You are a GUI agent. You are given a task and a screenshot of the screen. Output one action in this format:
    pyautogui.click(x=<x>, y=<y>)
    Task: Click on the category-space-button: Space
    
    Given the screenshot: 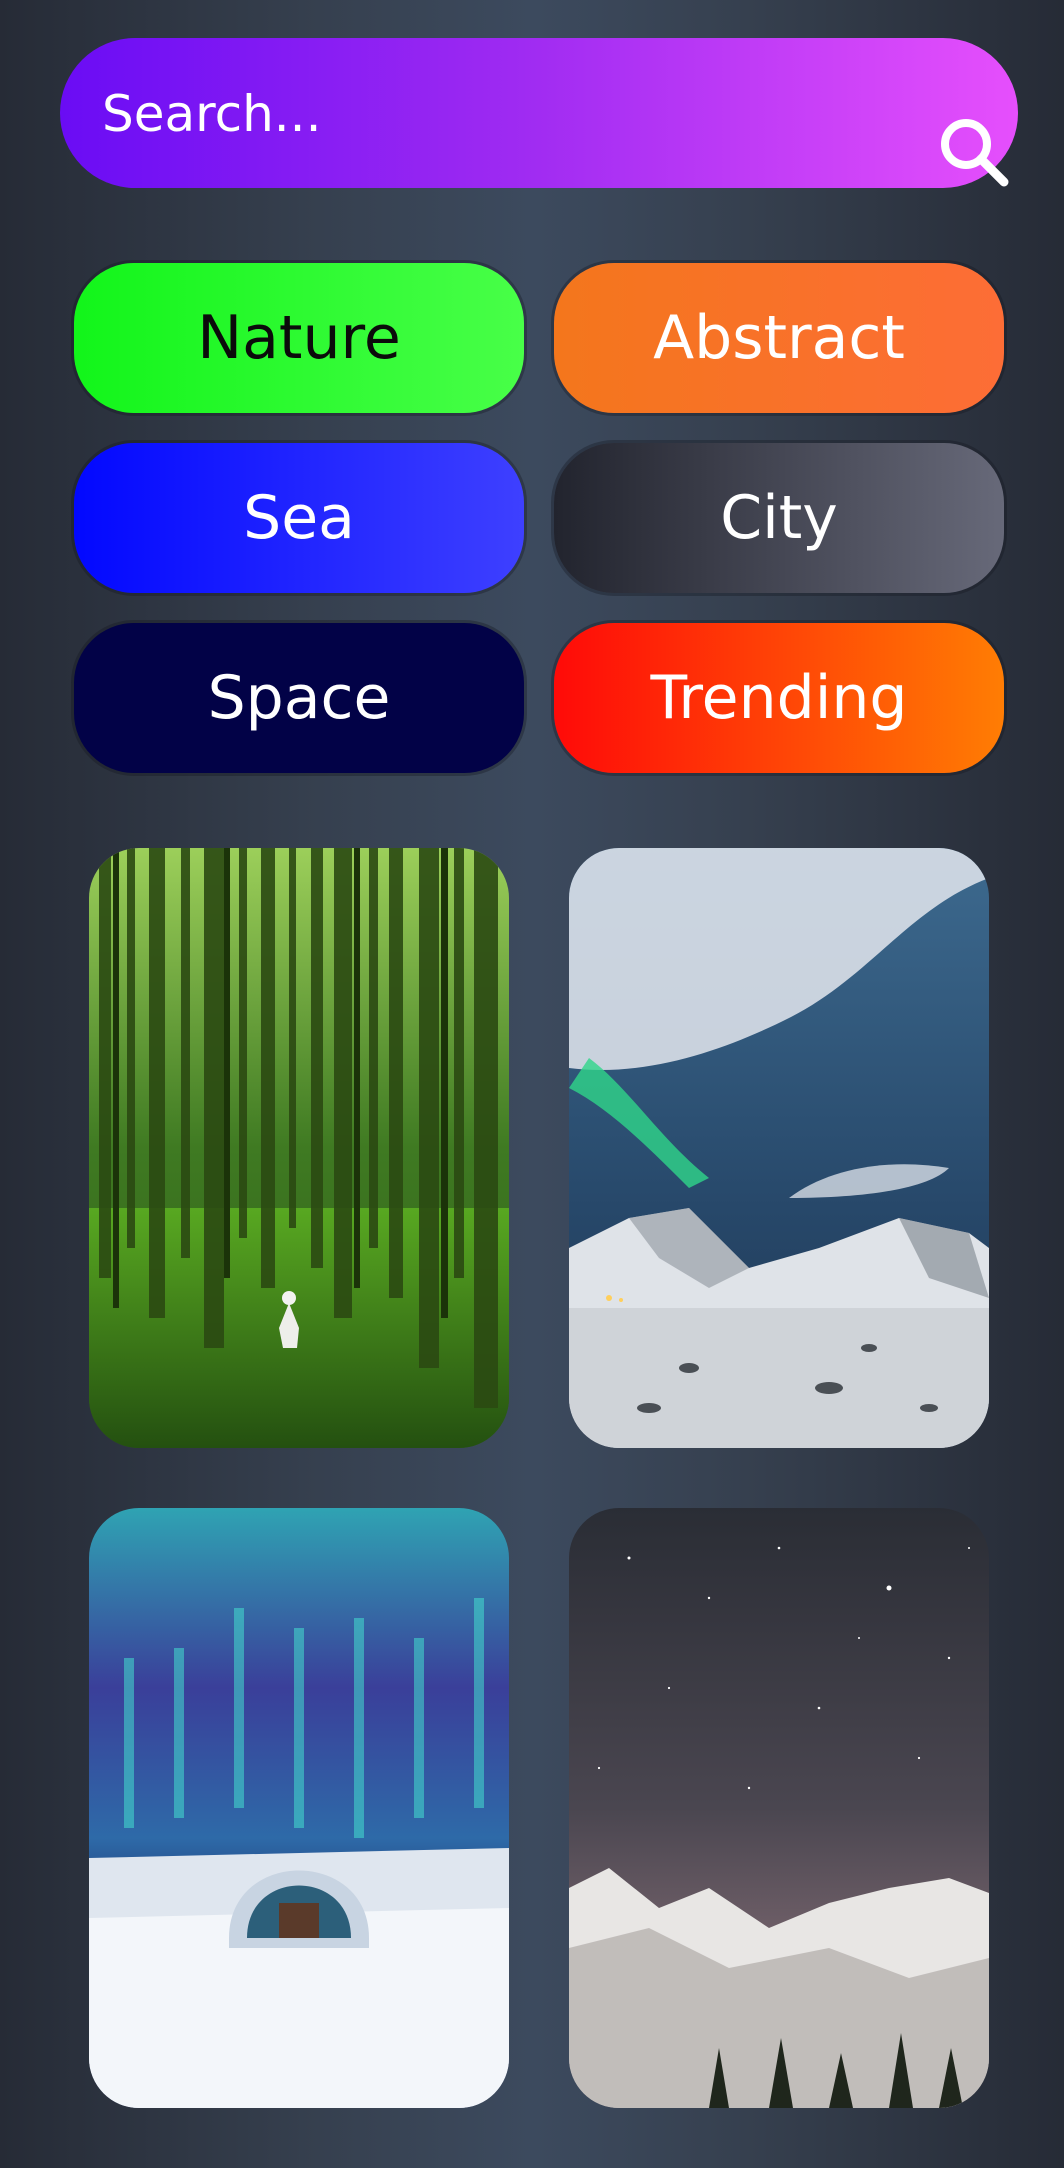 What is the action you would take?
    pyautogui.click(x=299, y=698)
    